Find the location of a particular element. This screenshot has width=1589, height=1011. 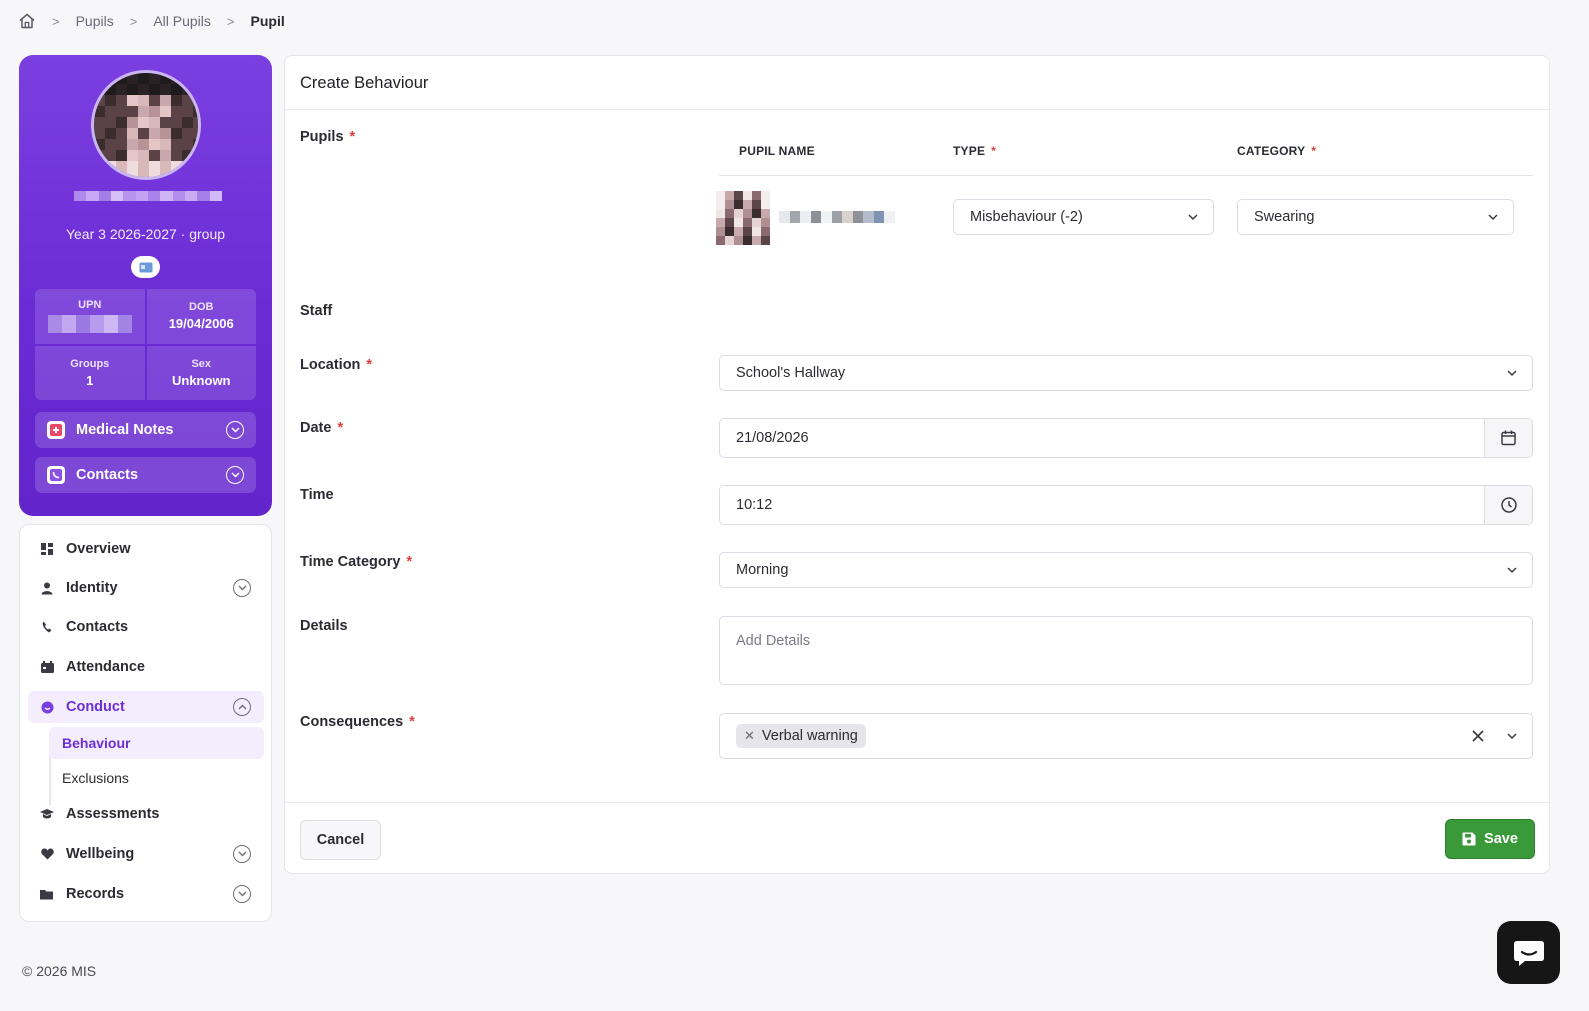

chat-widget-button is located at coordinates (1528, 952).